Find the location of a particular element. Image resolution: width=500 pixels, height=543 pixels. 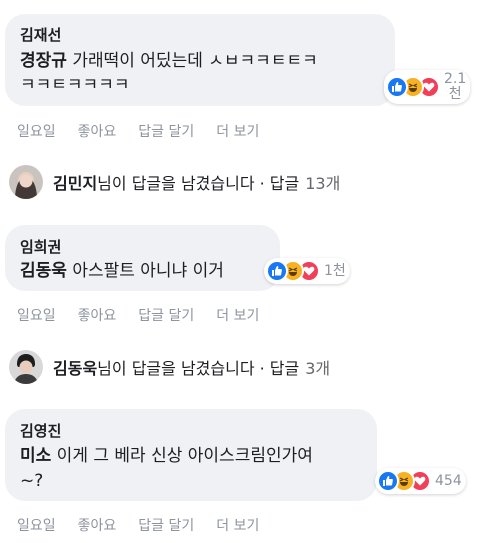

mention-link: 미소 is located at coordinates (35, 456).